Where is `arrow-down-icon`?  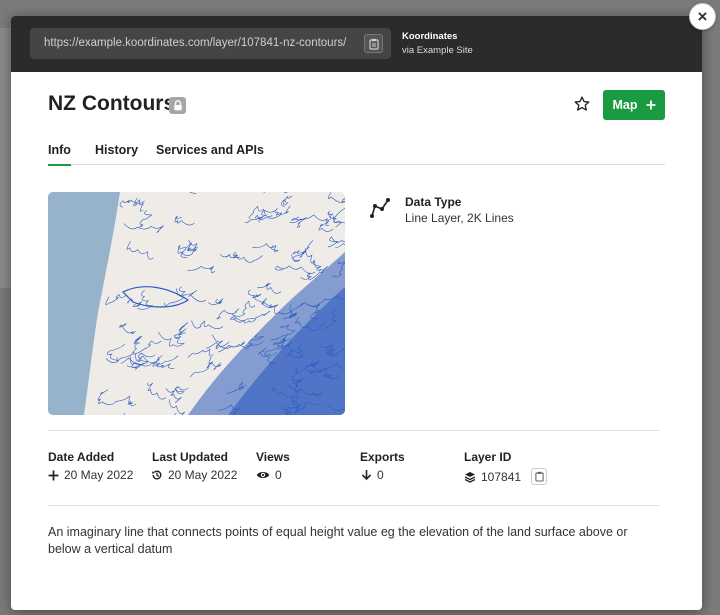 arrow-down-icon is located at coordinates (366, 475).